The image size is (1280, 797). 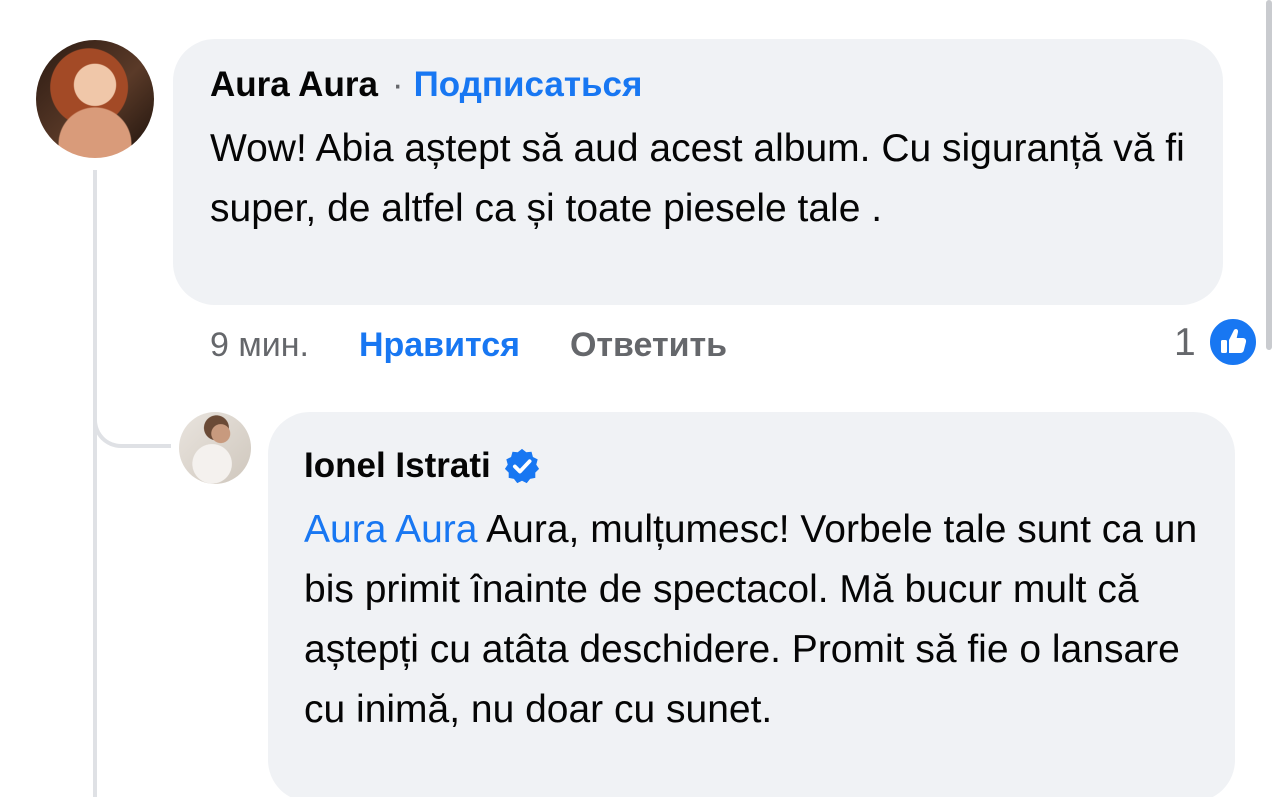 What do you see at coordinates (1185, 343) in the screenshot?
I see `reaction-count: 1` at bounding box center [1185, 343].